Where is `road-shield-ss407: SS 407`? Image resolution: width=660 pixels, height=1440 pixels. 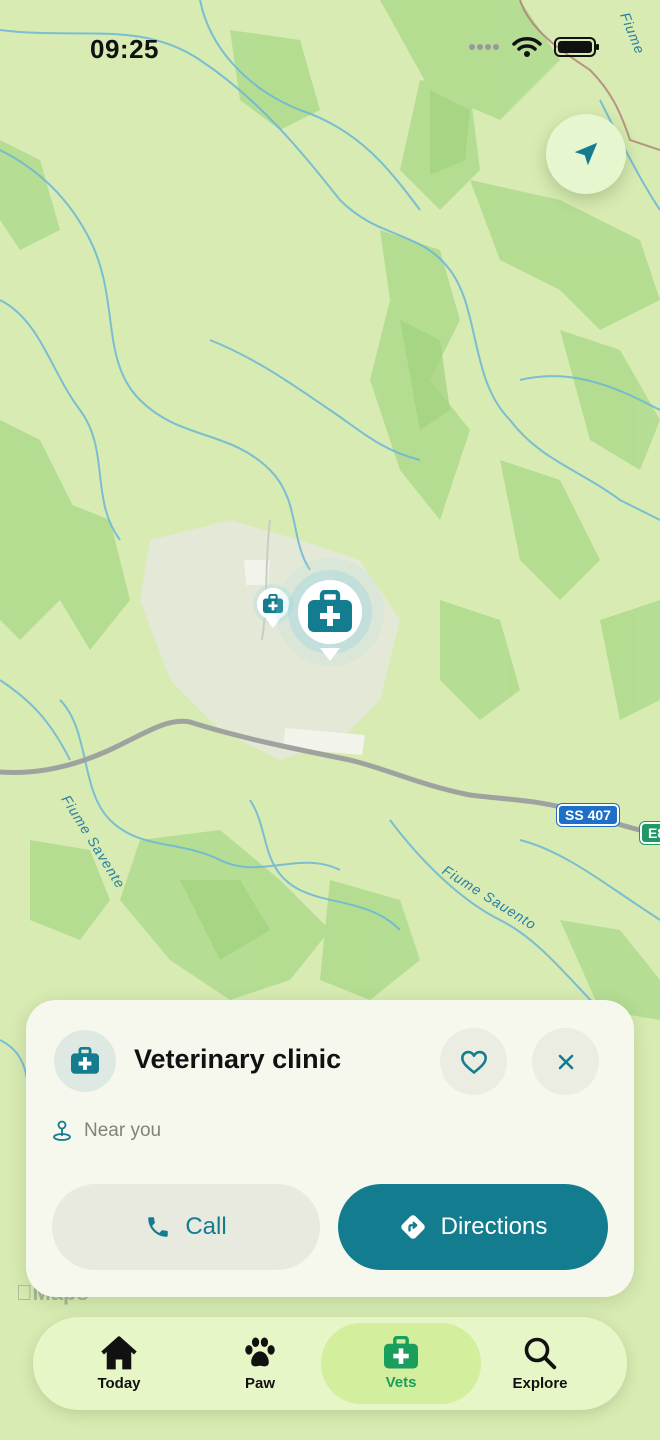
road-shield-ss407: SS 407 is located at coordinates (588, 815).